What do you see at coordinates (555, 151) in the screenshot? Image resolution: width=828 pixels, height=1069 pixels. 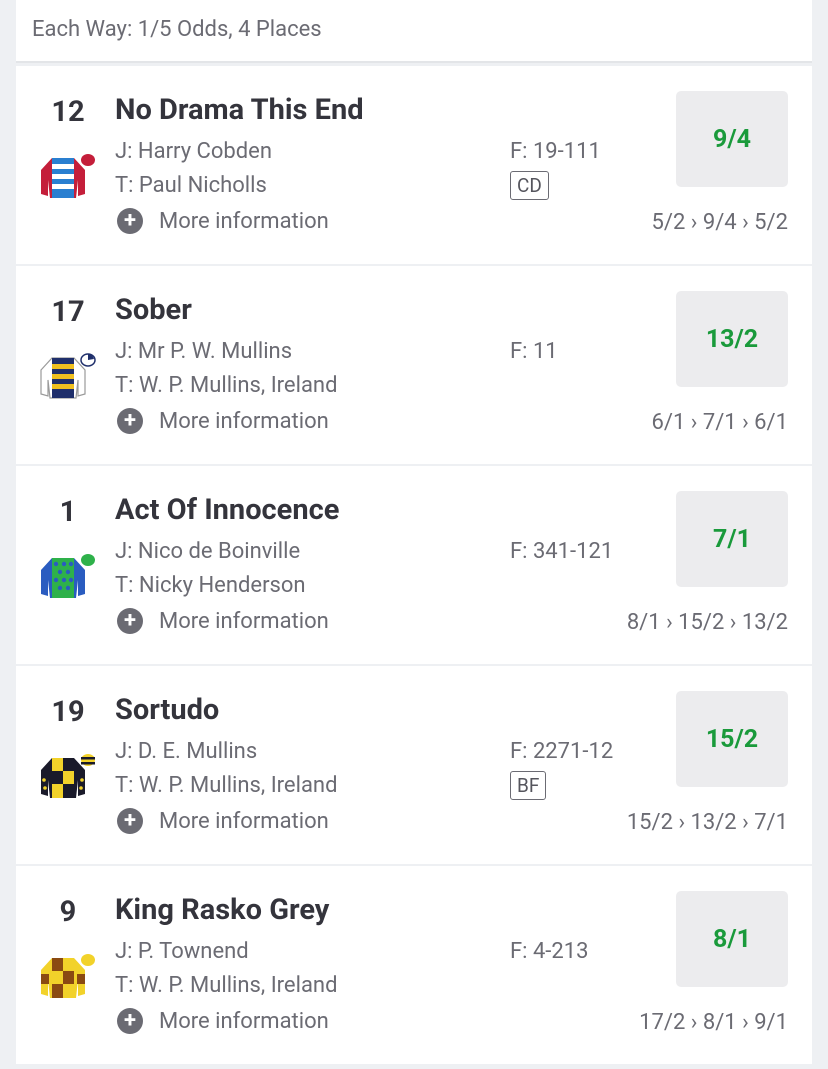 I see `form-figures: F: 19-111` at bounding box center [555, 151].